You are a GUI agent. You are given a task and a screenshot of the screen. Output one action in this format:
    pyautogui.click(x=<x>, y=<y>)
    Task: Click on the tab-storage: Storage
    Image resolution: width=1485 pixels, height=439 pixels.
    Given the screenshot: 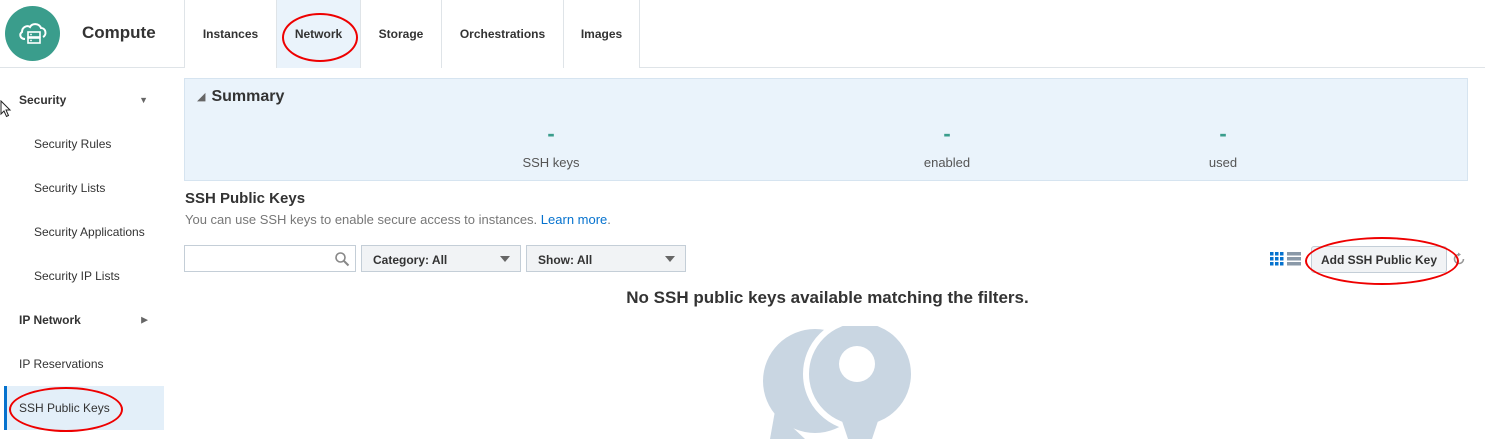 What is the action you would take?
    pyautogui.click(x=400, y=34)
    